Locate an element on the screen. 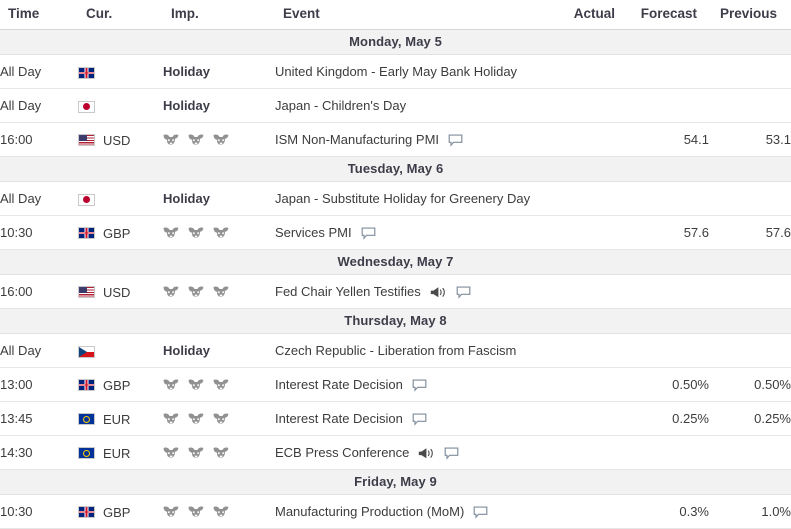  day-label: Monday, May 5 is located at coordinates (395, 42).